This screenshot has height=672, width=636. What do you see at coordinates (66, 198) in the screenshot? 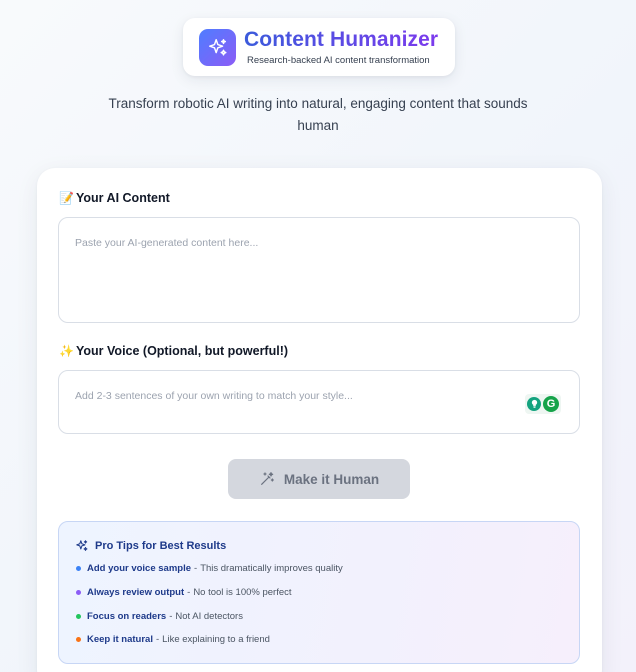
I see `memo-icon: 📝` at bounding box center [66, 198].